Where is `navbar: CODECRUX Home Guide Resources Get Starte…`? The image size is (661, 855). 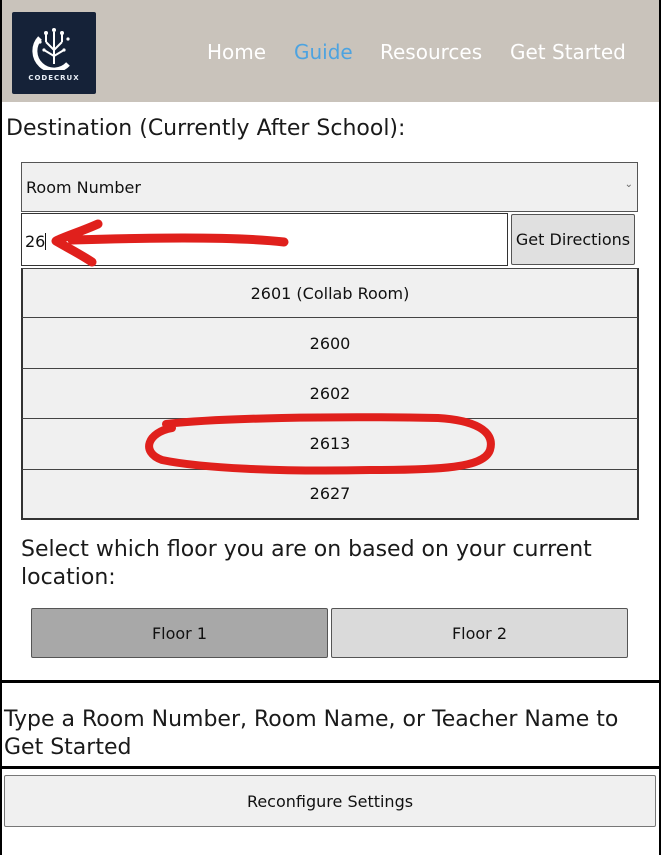
navbar: CODECRUX Home Guide Resources Get Starte… is located at coordinates (330, 51).